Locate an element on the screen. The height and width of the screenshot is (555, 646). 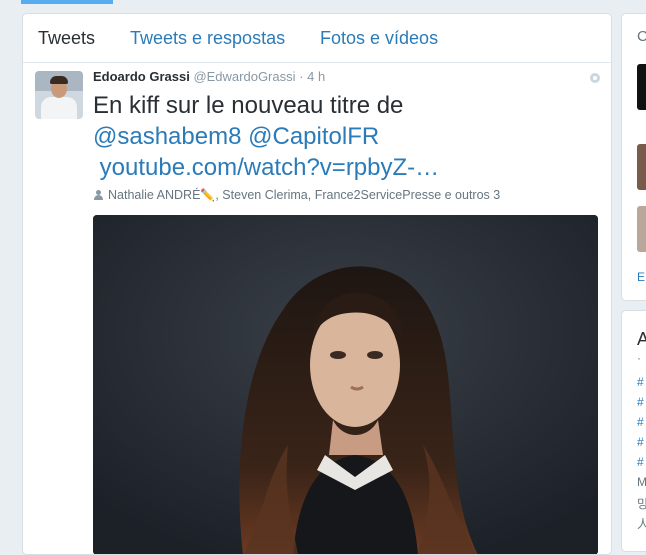
tweet-timestamp: 4 h is located at coordinates (316, 76).